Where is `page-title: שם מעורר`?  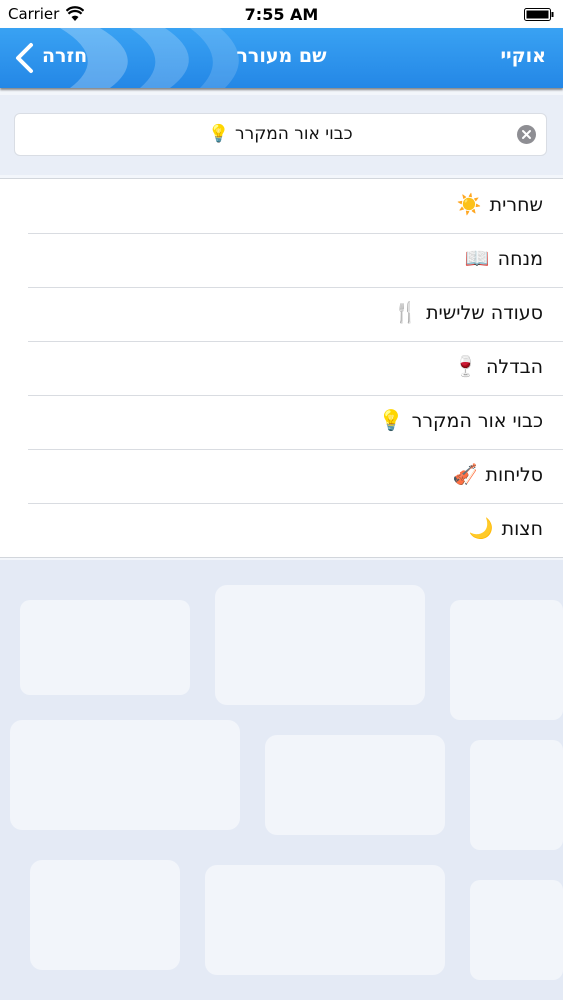 page-title: שם מעורר is located at coordinates (281, 56).